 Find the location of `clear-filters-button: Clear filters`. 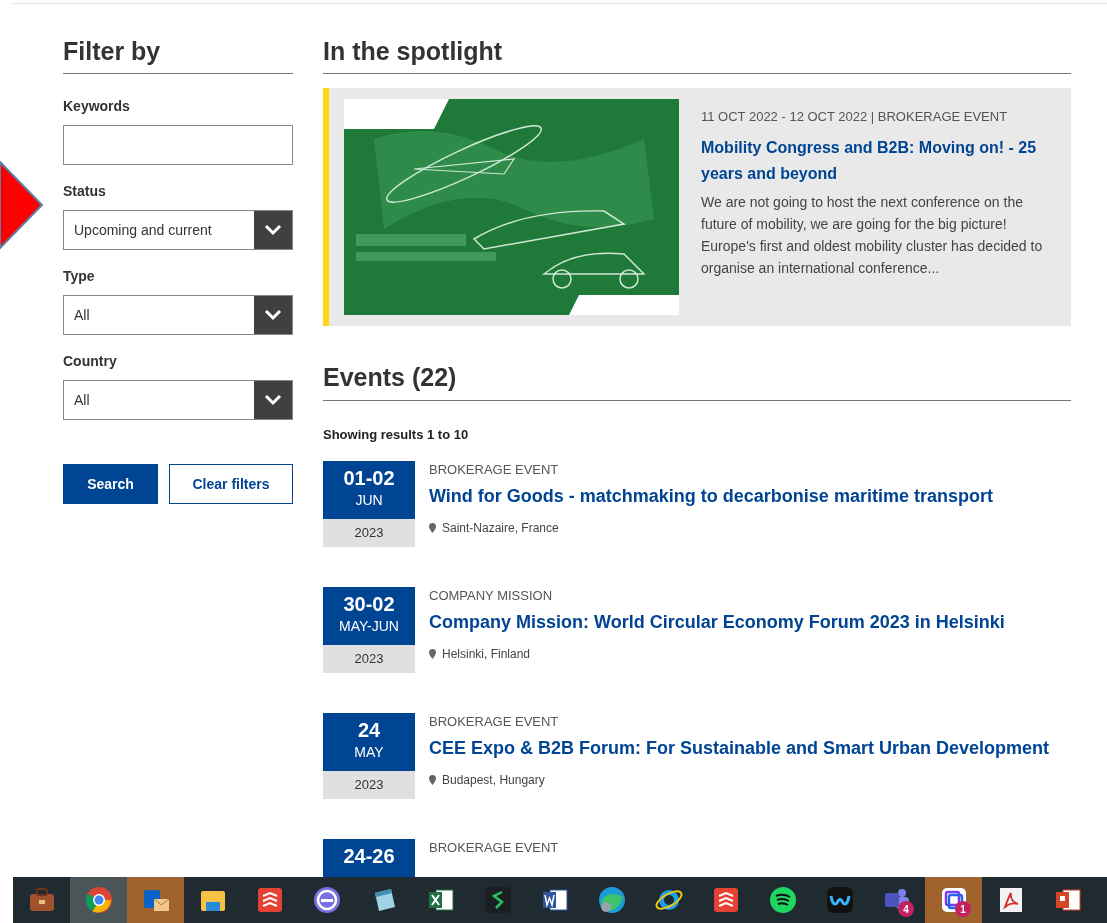

clear-filters-button: Clear filters is located at coordinates (231, 484).